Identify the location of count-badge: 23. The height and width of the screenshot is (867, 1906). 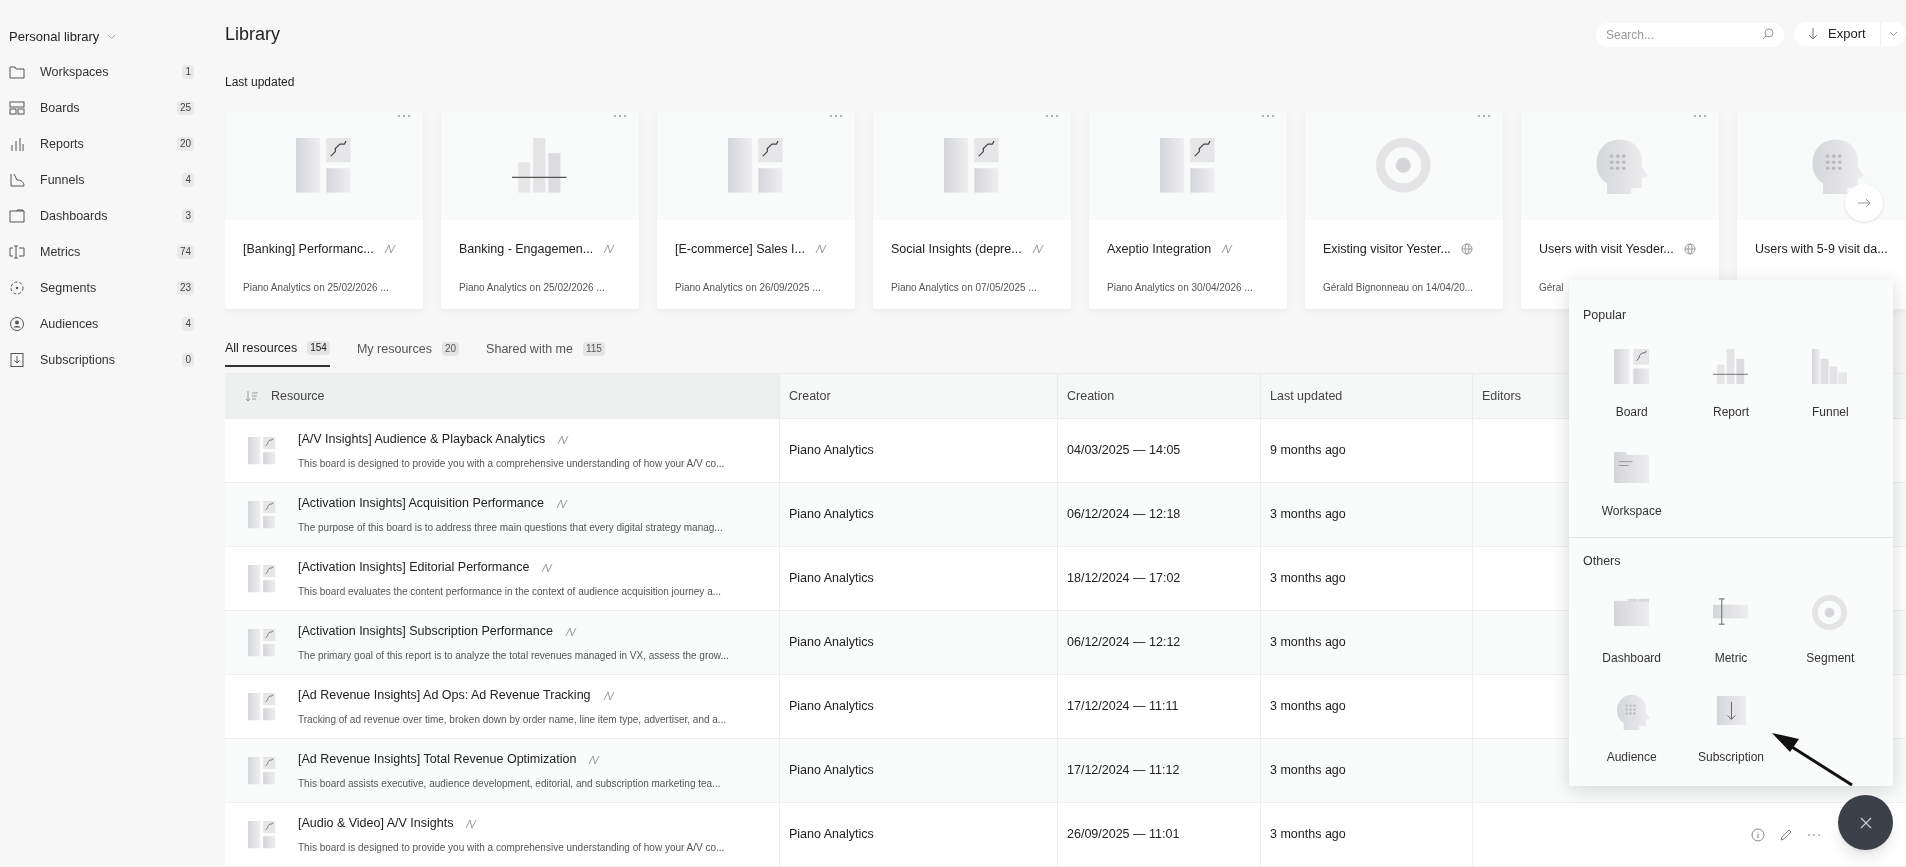
(185, 288).